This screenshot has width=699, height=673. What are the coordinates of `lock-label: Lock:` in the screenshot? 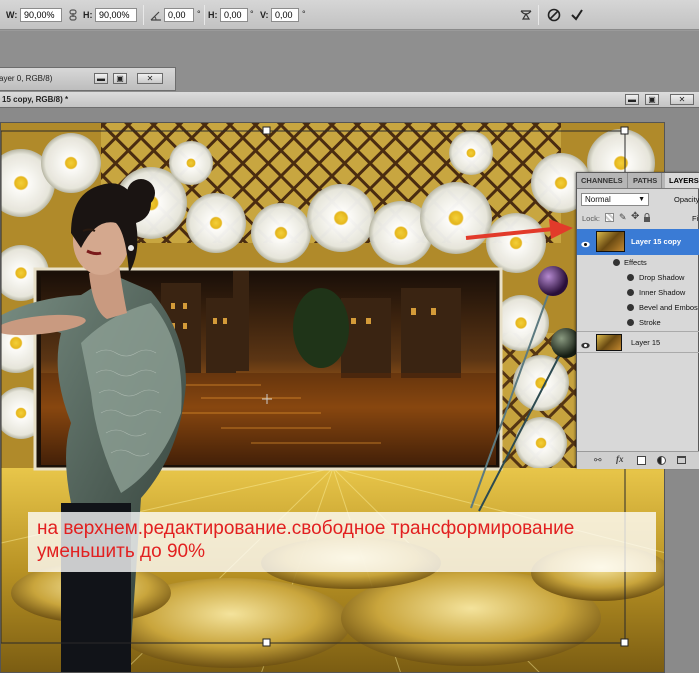 It's located at (591, 218).